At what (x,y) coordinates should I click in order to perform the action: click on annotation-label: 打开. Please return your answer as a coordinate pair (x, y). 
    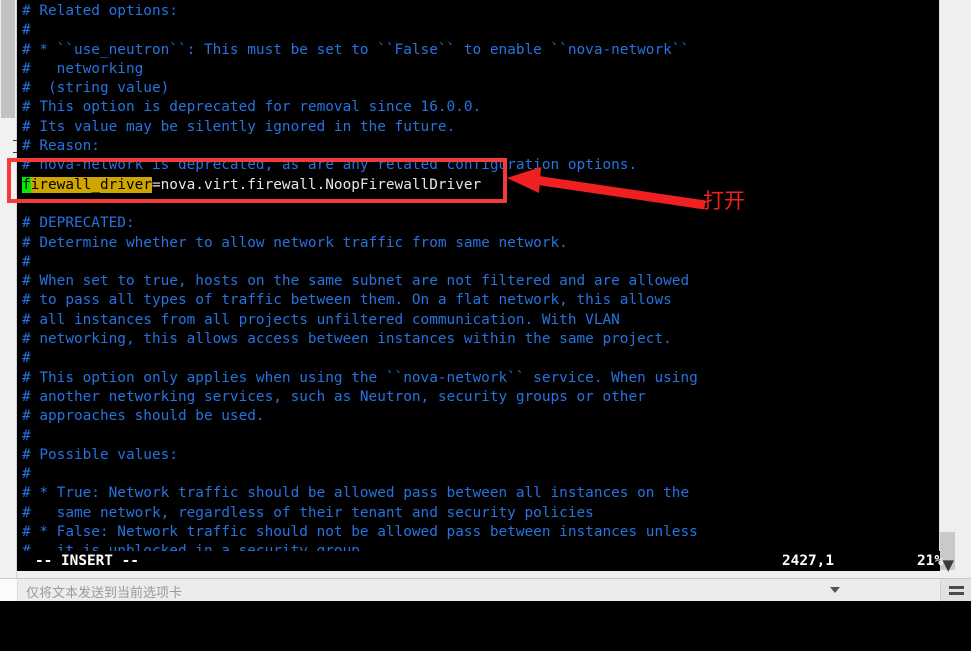
    Looking at the image, I should click on (724, 201).